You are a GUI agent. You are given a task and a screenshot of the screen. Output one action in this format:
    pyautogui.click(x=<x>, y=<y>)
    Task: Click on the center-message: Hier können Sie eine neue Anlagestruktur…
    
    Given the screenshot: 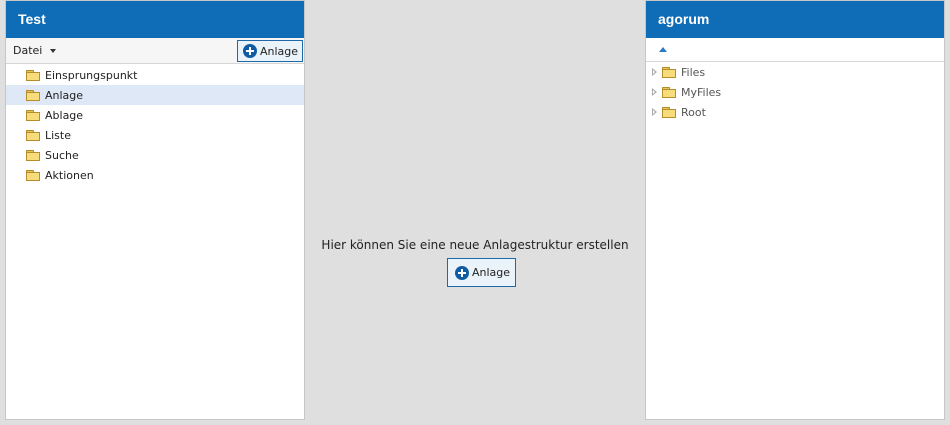 What is the action you would take?
    pyautogui.click(x=475, y=245)
    